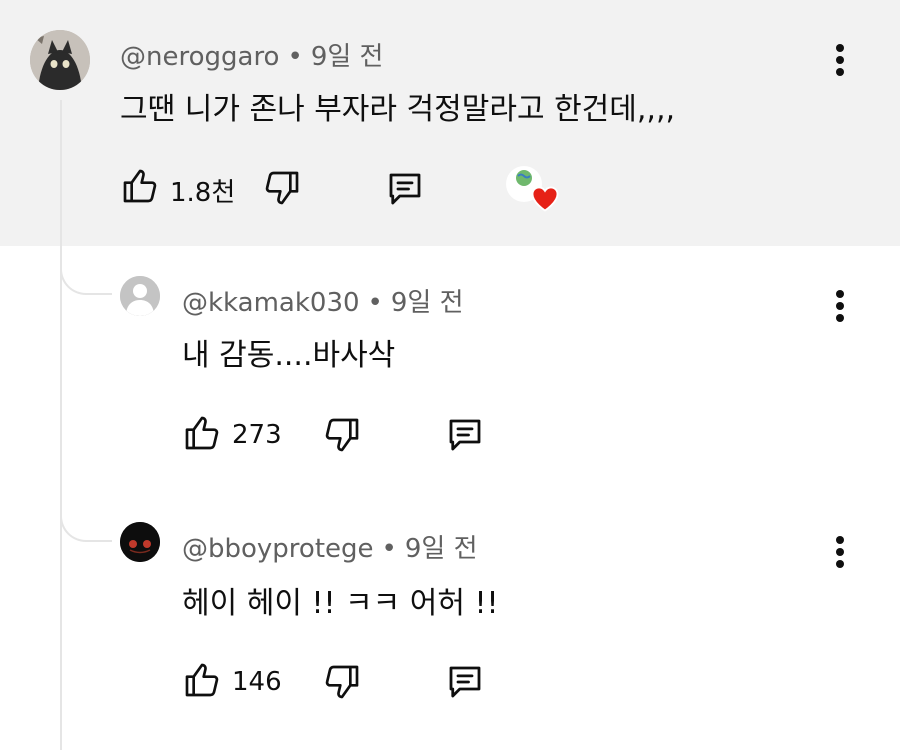 The width and height of the screenshot is (900, 750). Describe the element at coordinates (278, 549) in the screenshot. I see `author-handle: @bboyprotege` at that location.